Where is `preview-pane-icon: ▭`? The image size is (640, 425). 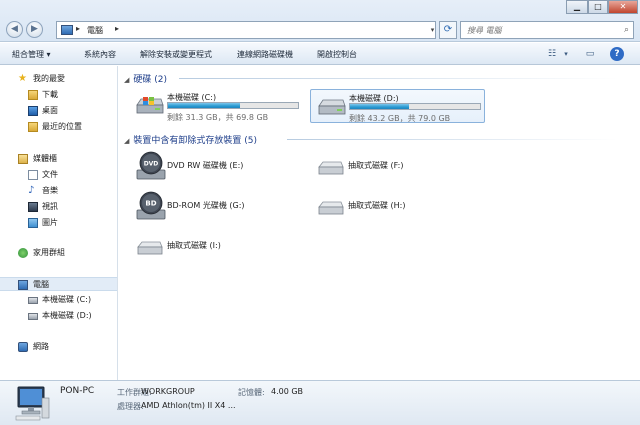
preview-pane-icon: ▭ is located at coordinates (590, 54).